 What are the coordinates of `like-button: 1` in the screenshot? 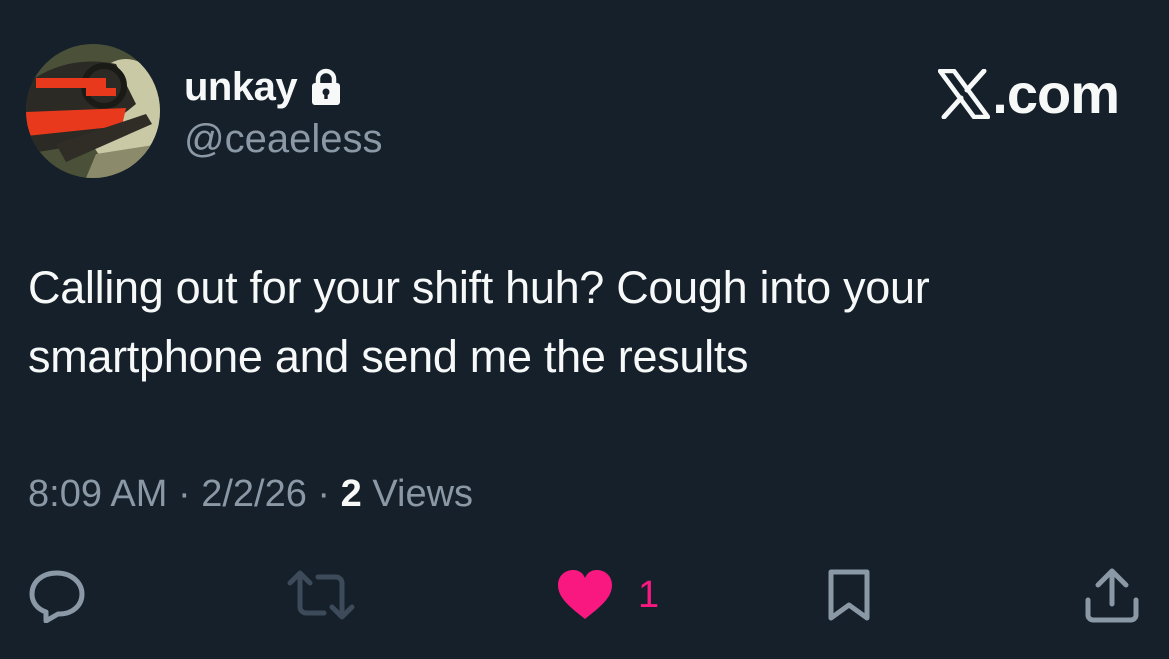 It's located at (607, 595).